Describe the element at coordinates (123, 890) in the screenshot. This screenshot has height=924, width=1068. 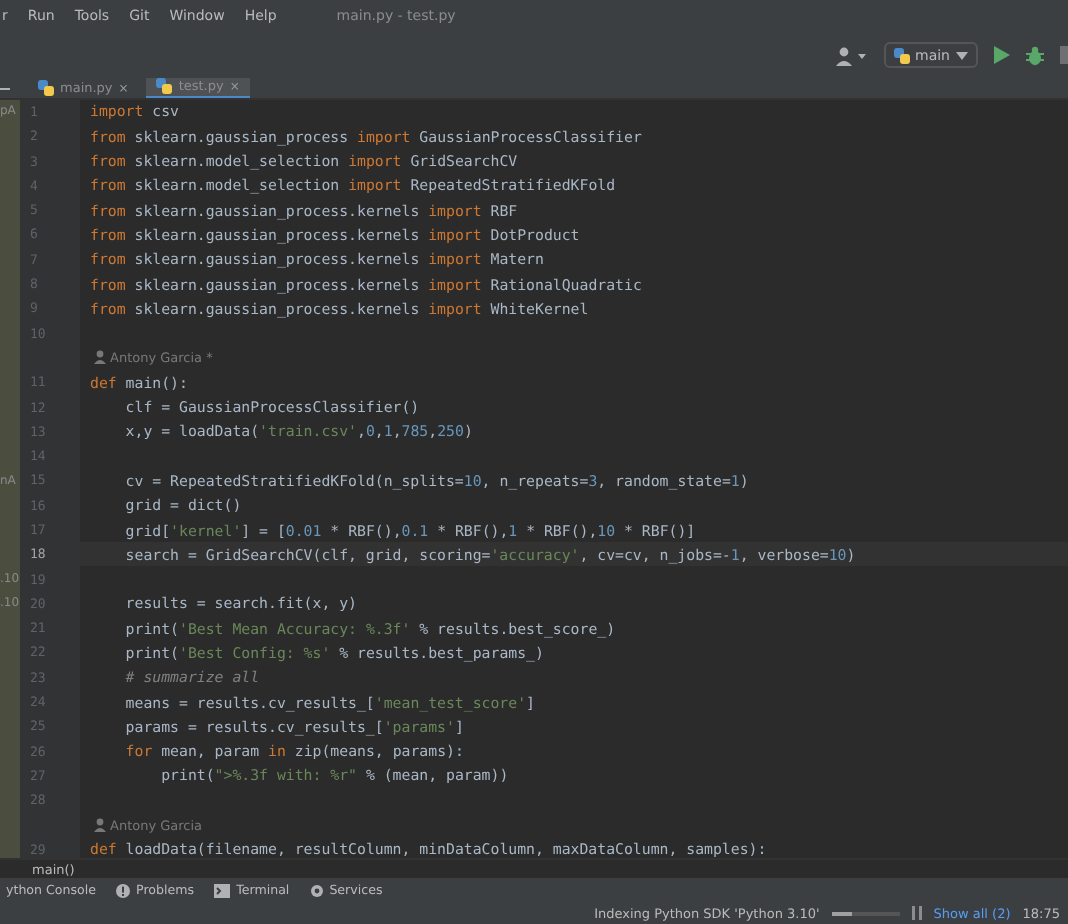
I see `warning-icon` at that location.